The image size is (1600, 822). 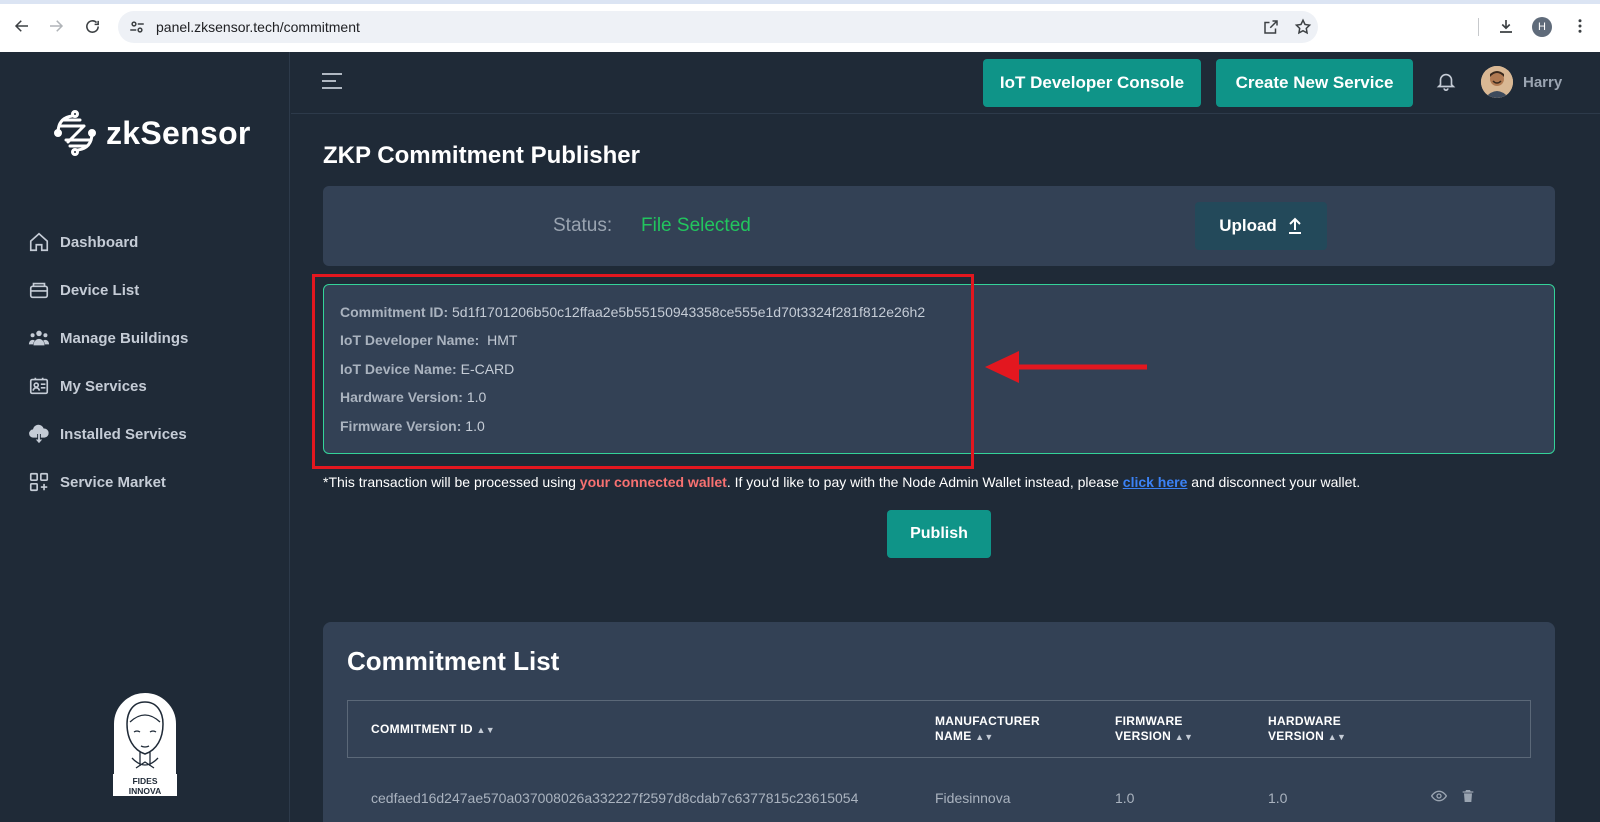 I want to click on click-here-link: click here, so click(x=1155, y=482).